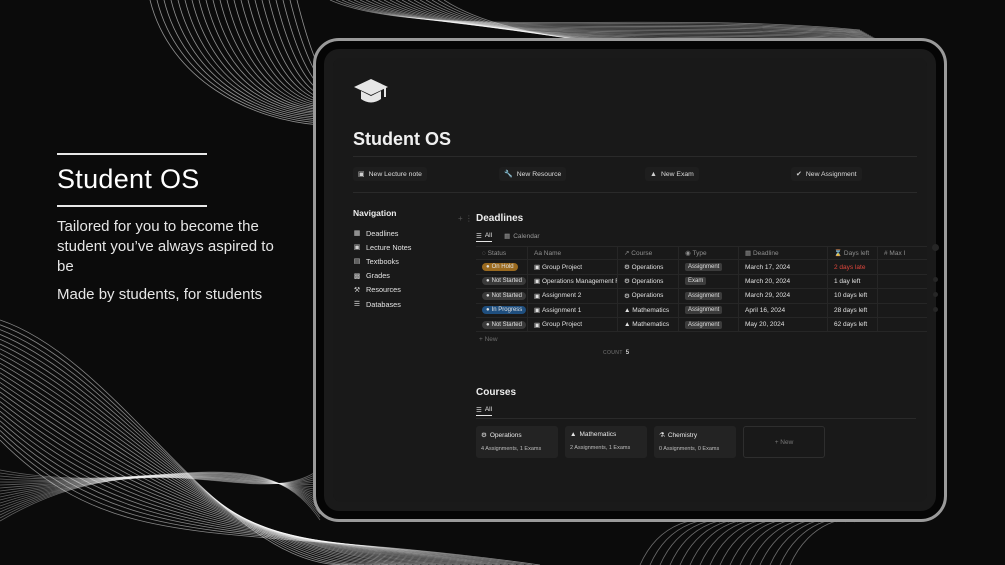  I want to click on add-row-button: + New, so click(488, 339).